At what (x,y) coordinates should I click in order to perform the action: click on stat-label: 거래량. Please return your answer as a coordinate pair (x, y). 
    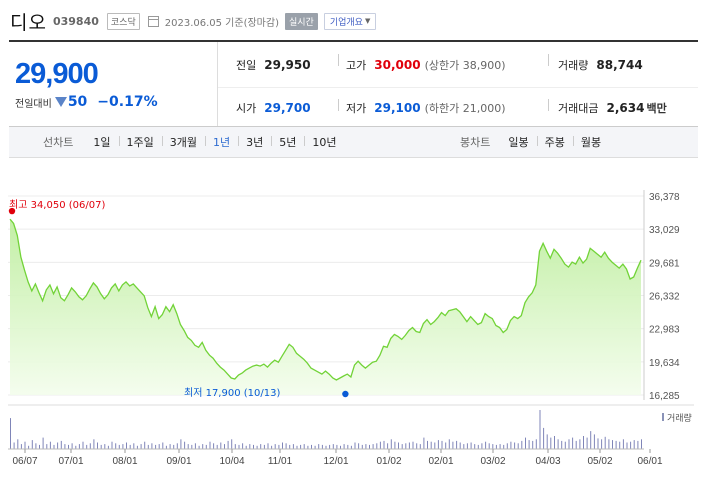
    Looking at the image, I should click on (573, 65).